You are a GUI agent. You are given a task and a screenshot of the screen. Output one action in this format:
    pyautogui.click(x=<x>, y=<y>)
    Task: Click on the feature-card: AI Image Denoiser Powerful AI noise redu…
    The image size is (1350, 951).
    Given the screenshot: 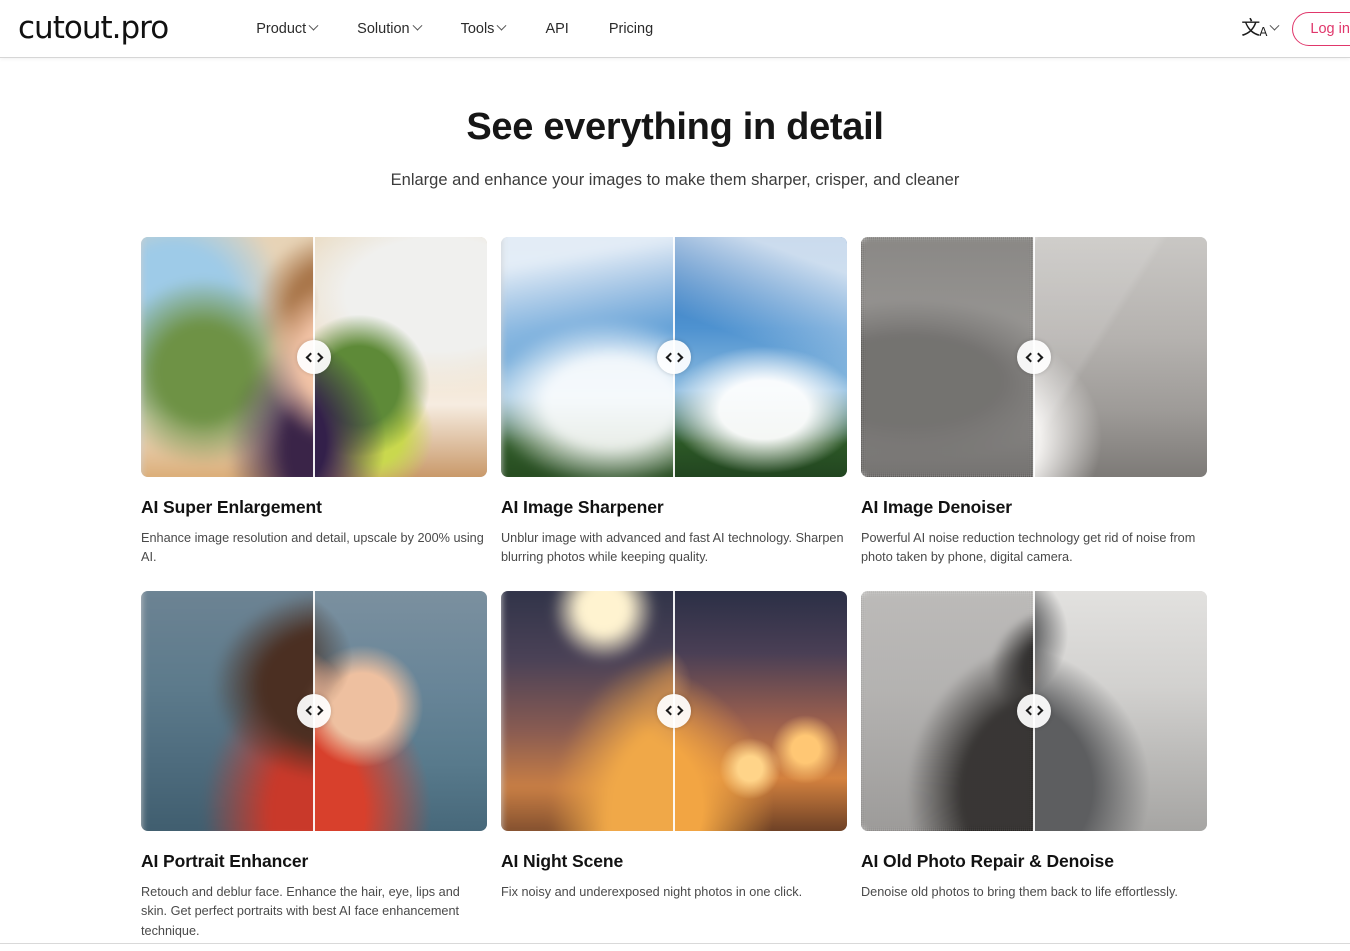 What is the action you would take?
    pyautogui.click(x=1034, y=402)
    